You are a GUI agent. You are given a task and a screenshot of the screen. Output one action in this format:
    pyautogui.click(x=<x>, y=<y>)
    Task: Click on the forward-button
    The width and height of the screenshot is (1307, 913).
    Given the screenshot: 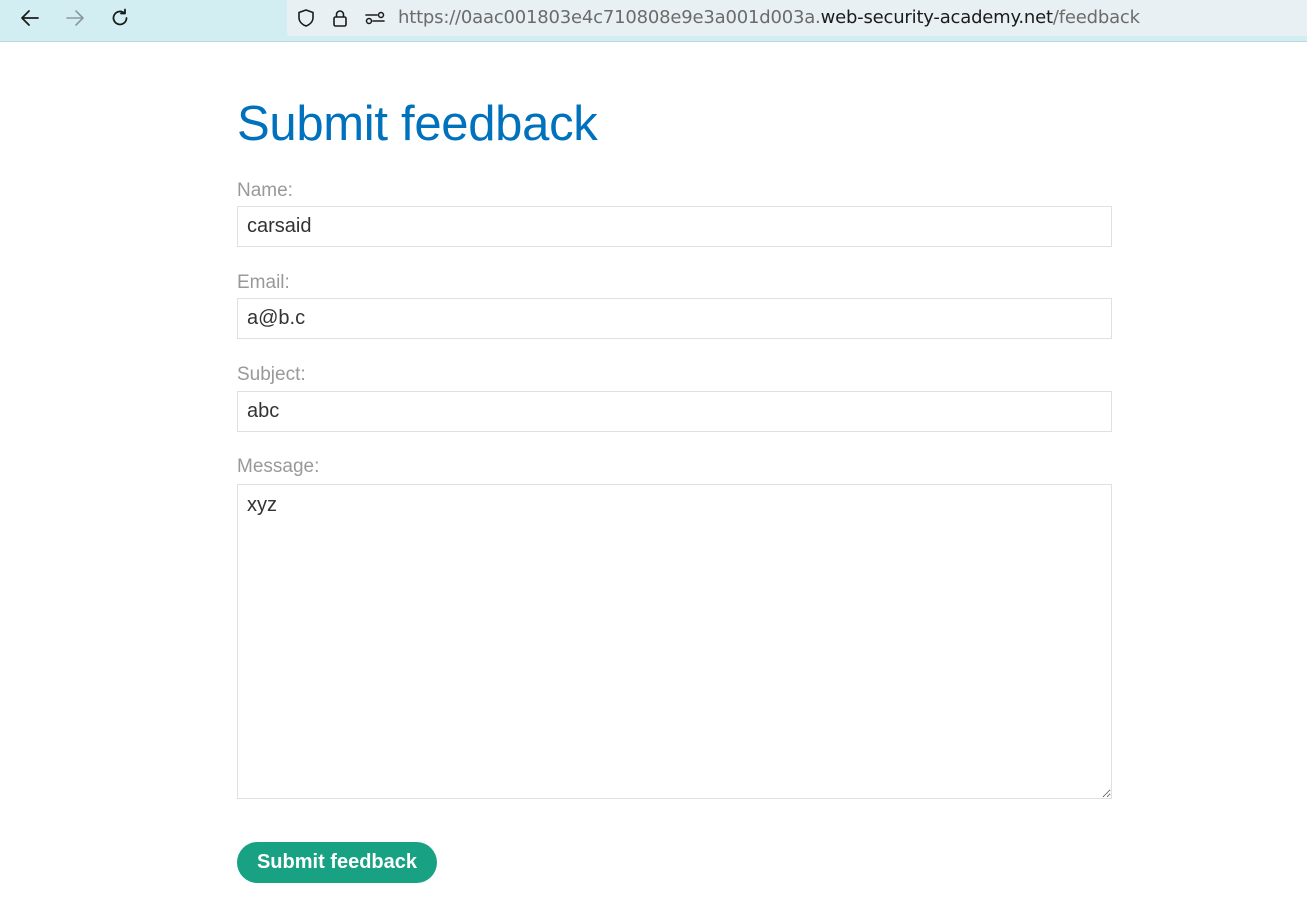 What is the action you would take?
    pyautogui.click(x=75, y=18)
    